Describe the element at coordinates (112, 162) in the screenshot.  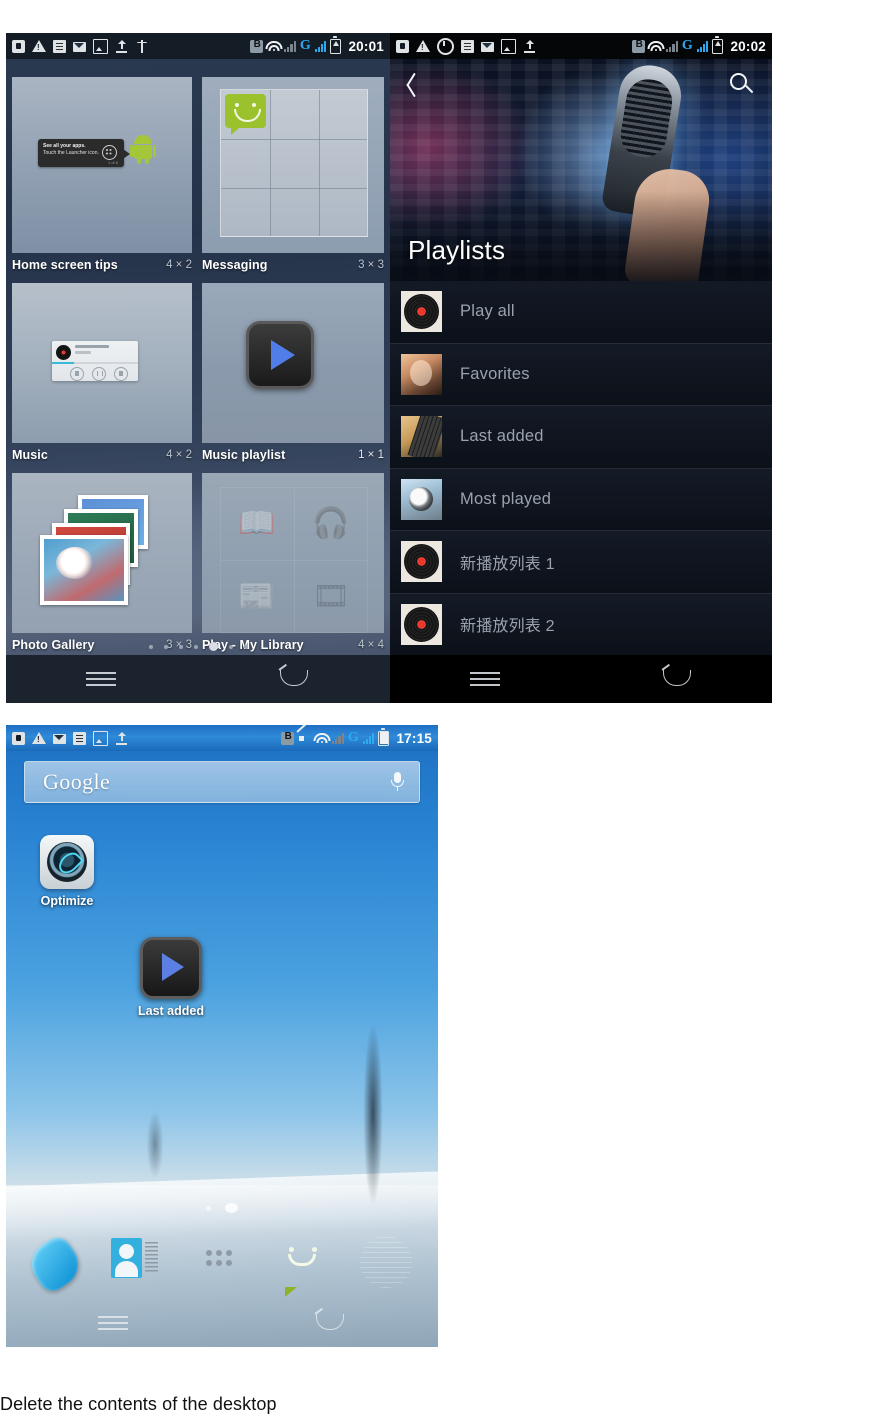
I see `tips-counter: 1 of 6` at that location.